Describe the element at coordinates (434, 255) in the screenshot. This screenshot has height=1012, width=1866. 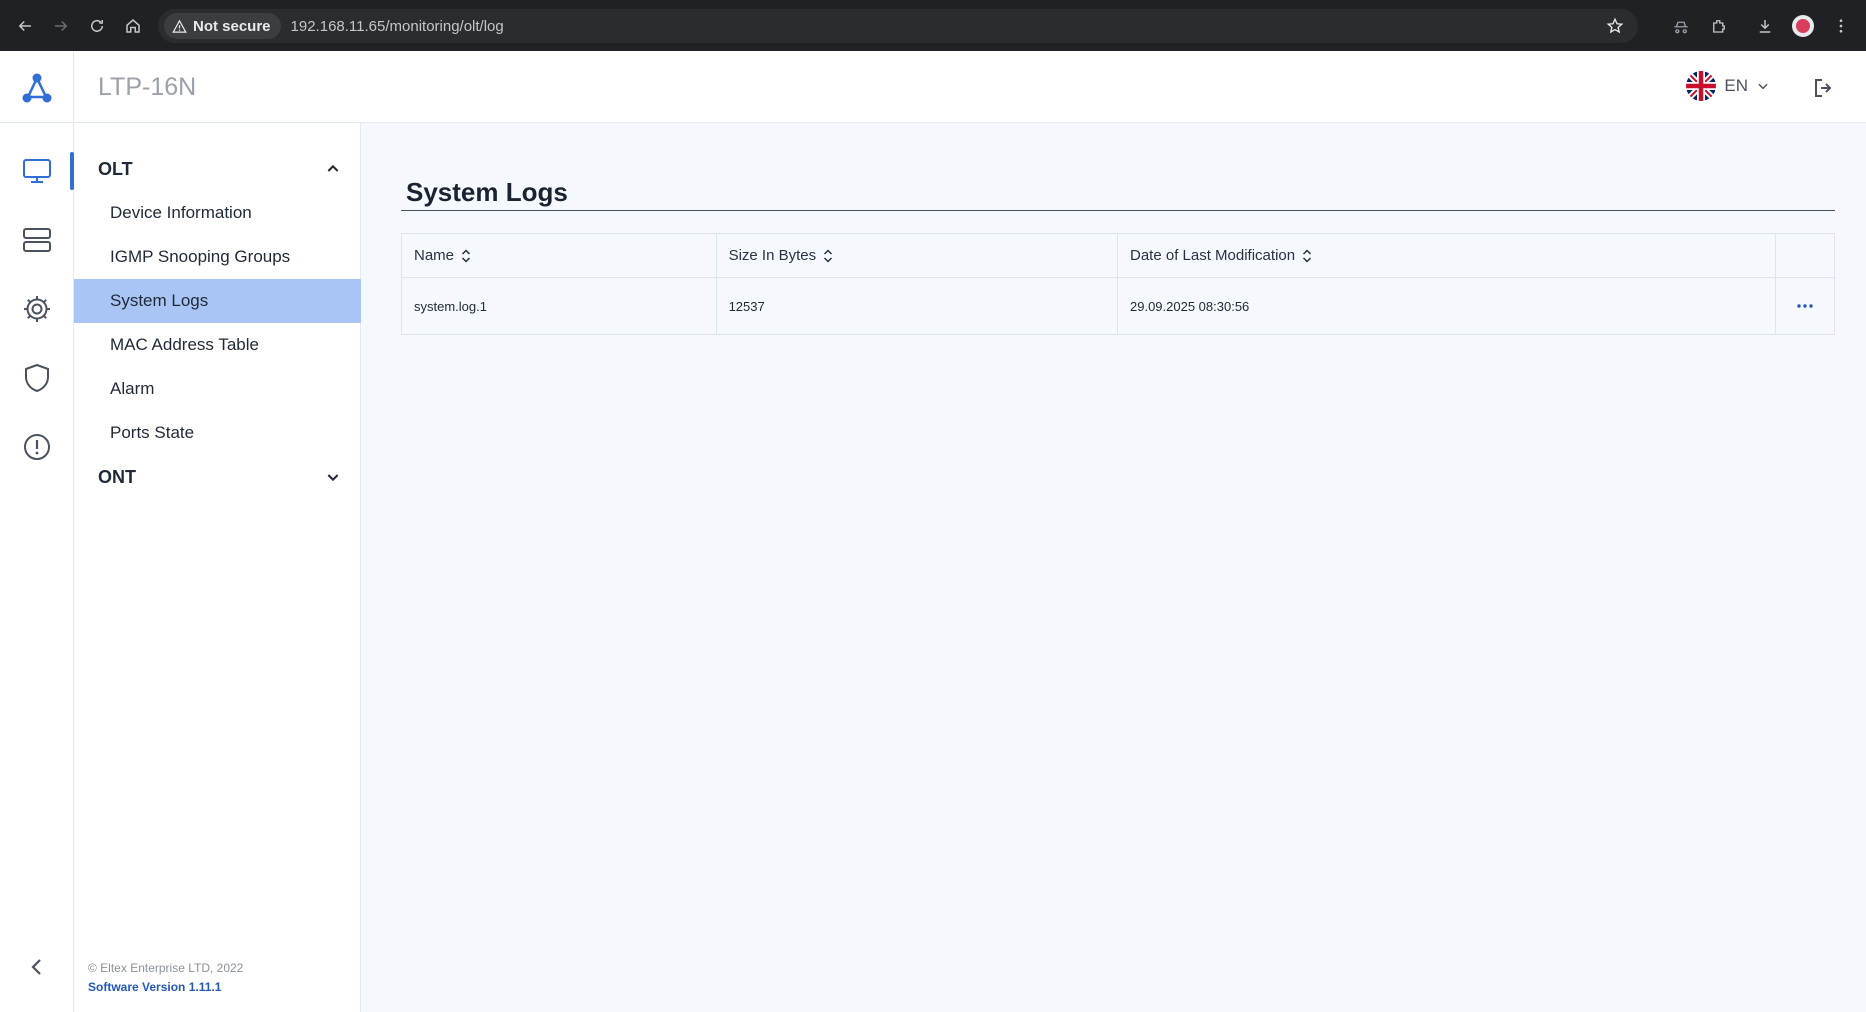
I see `column-header-label: Name` at that location.